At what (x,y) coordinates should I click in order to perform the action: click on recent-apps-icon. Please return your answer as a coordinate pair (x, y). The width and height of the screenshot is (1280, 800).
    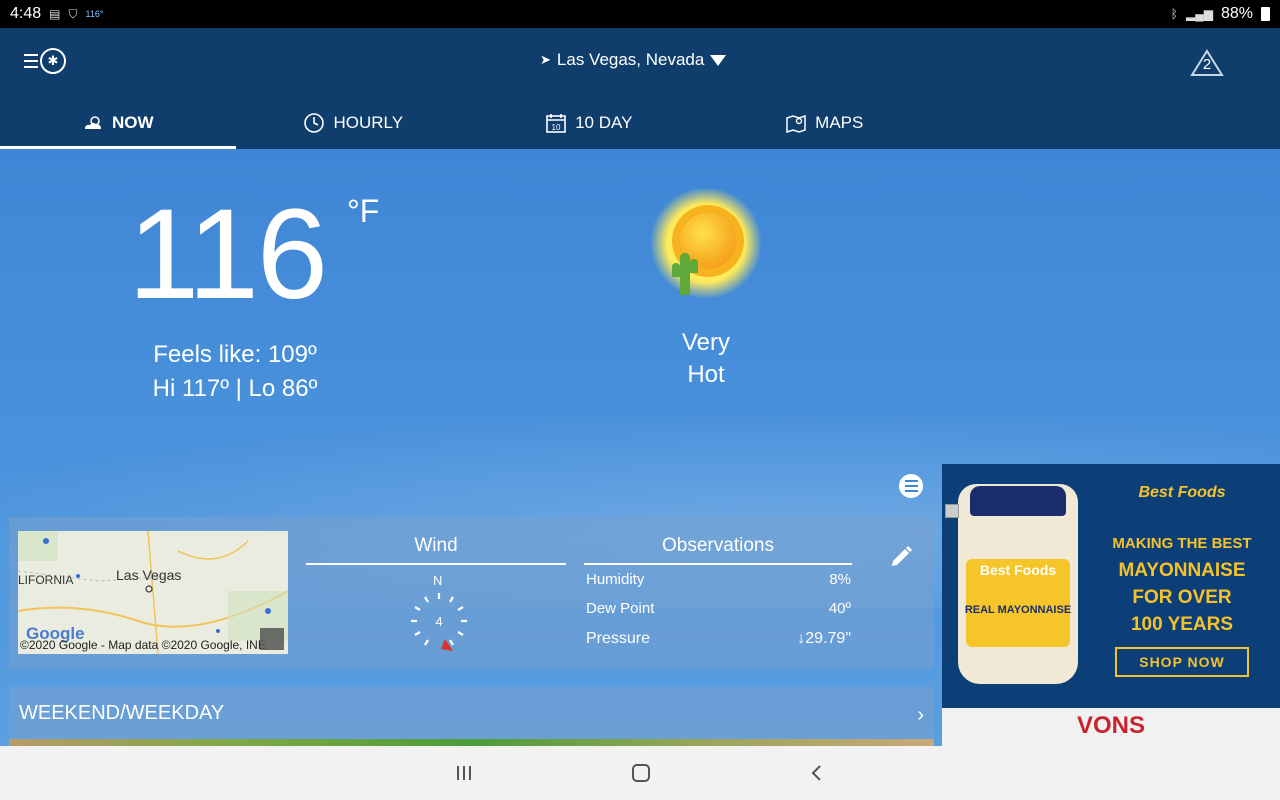
    Looking at the image, I should click on (464, 773).